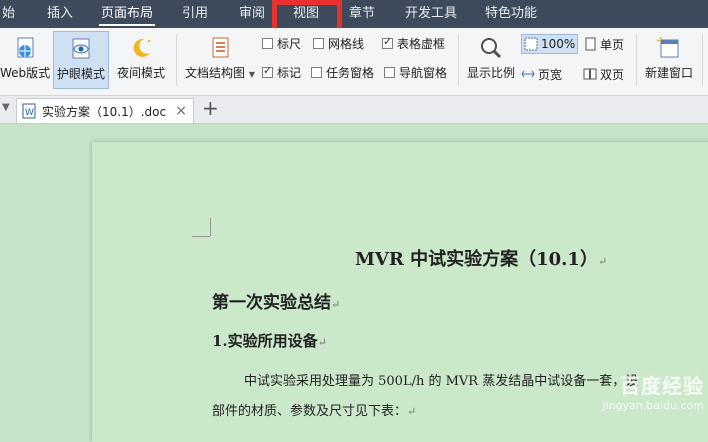 This screenshot has height=442, width=708. I want to click on menu-bar: 始 插入 页面布局 引用 审阅 视图 章节 开发工具 特色功能, so click(354, 14).